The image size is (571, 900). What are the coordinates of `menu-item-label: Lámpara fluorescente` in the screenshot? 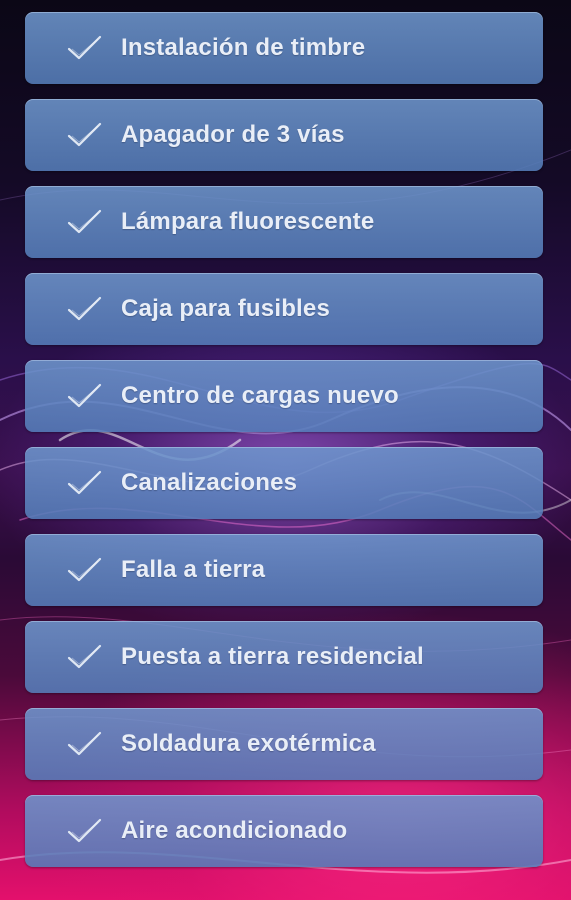 It's located at (248, 221).